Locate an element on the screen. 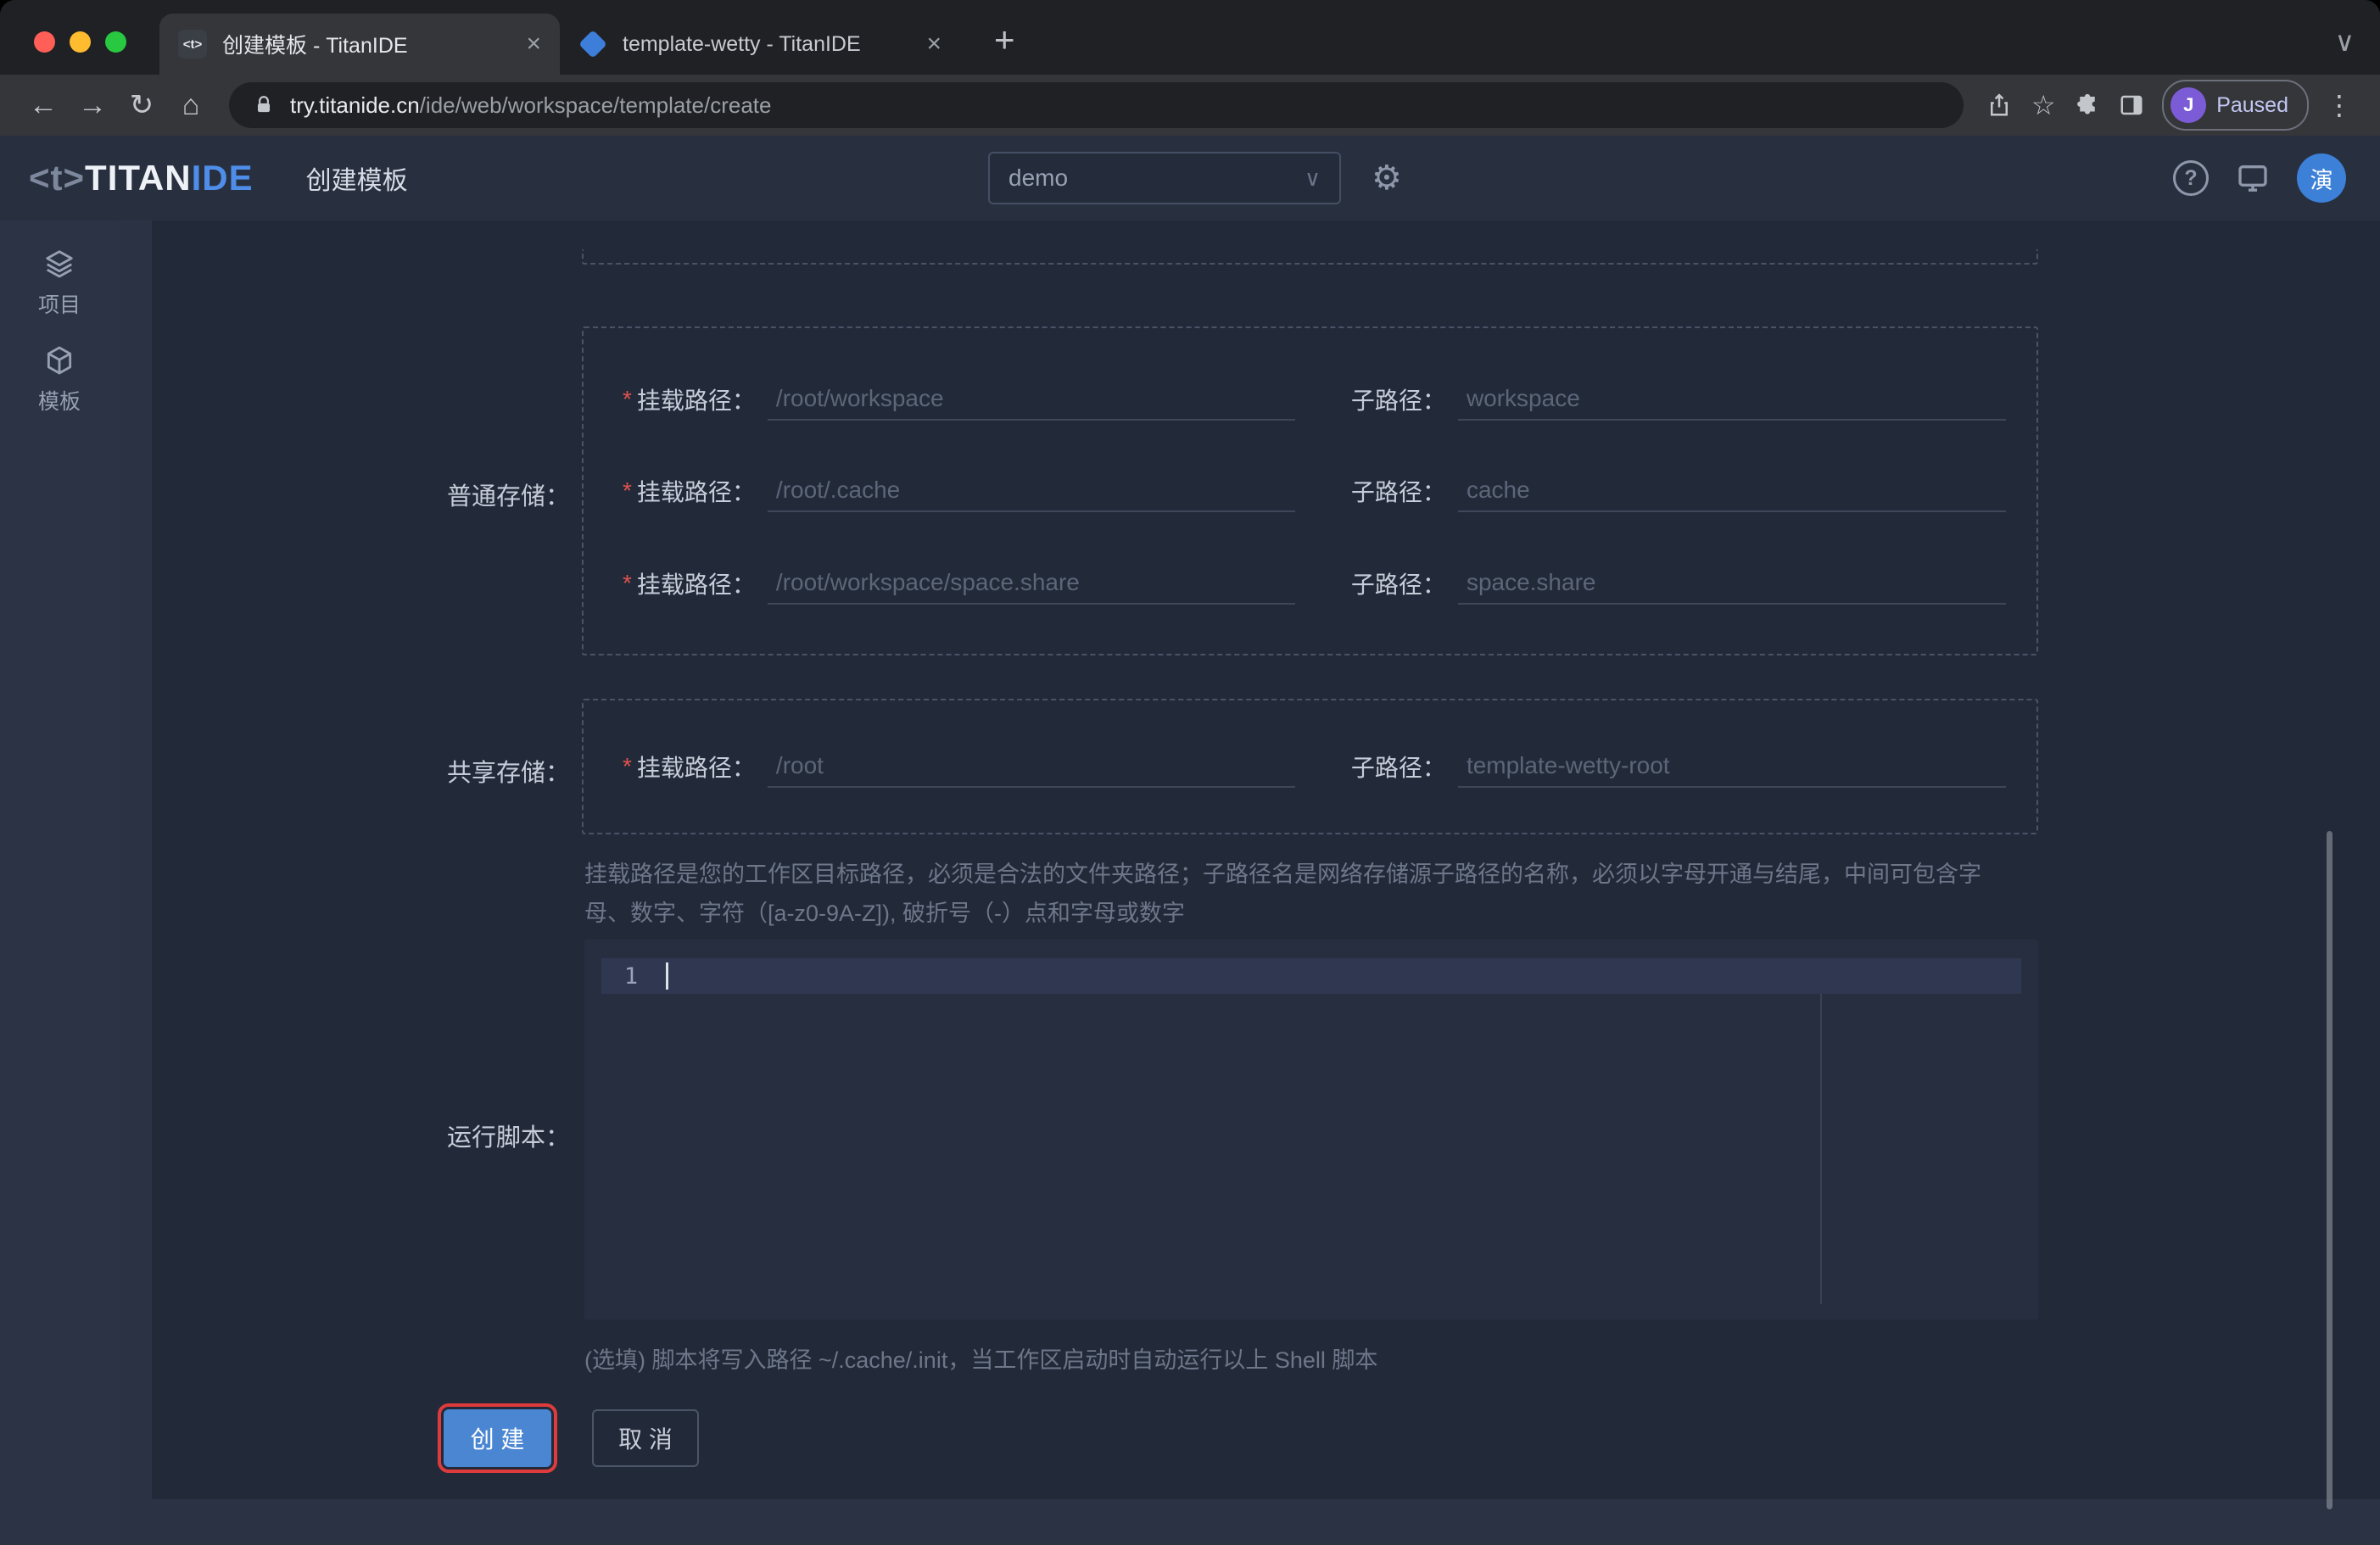 The height and width of the screenshot is (1545, 2380). cancel-button: 取 消 is located at coordinates (645, 1438).